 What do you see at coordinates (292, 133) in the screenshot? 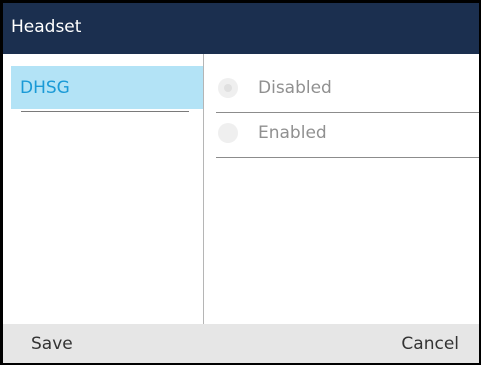
I see `radio-label-enabled: Enabled` at bounding box center [292, 133].